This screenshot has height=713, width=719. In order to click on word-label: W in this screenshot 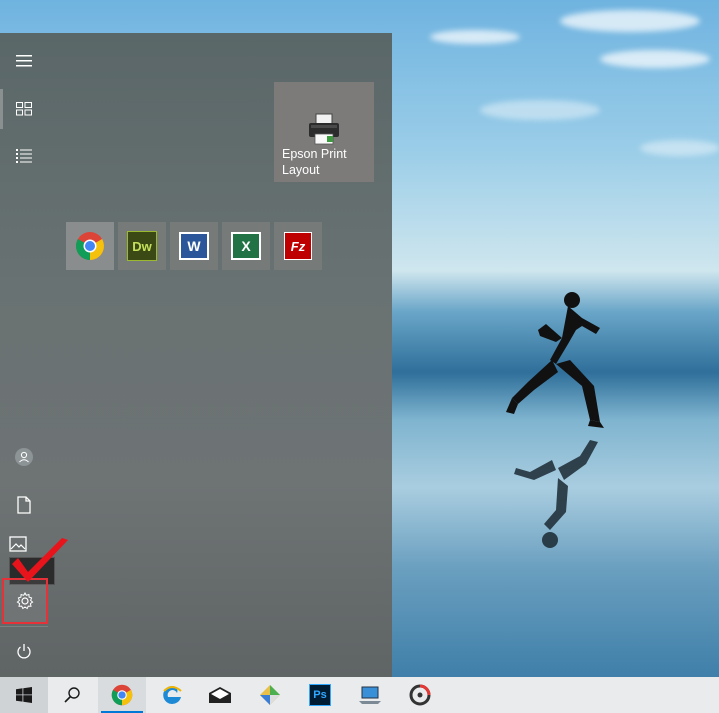, I will do `click(194, 246)`.